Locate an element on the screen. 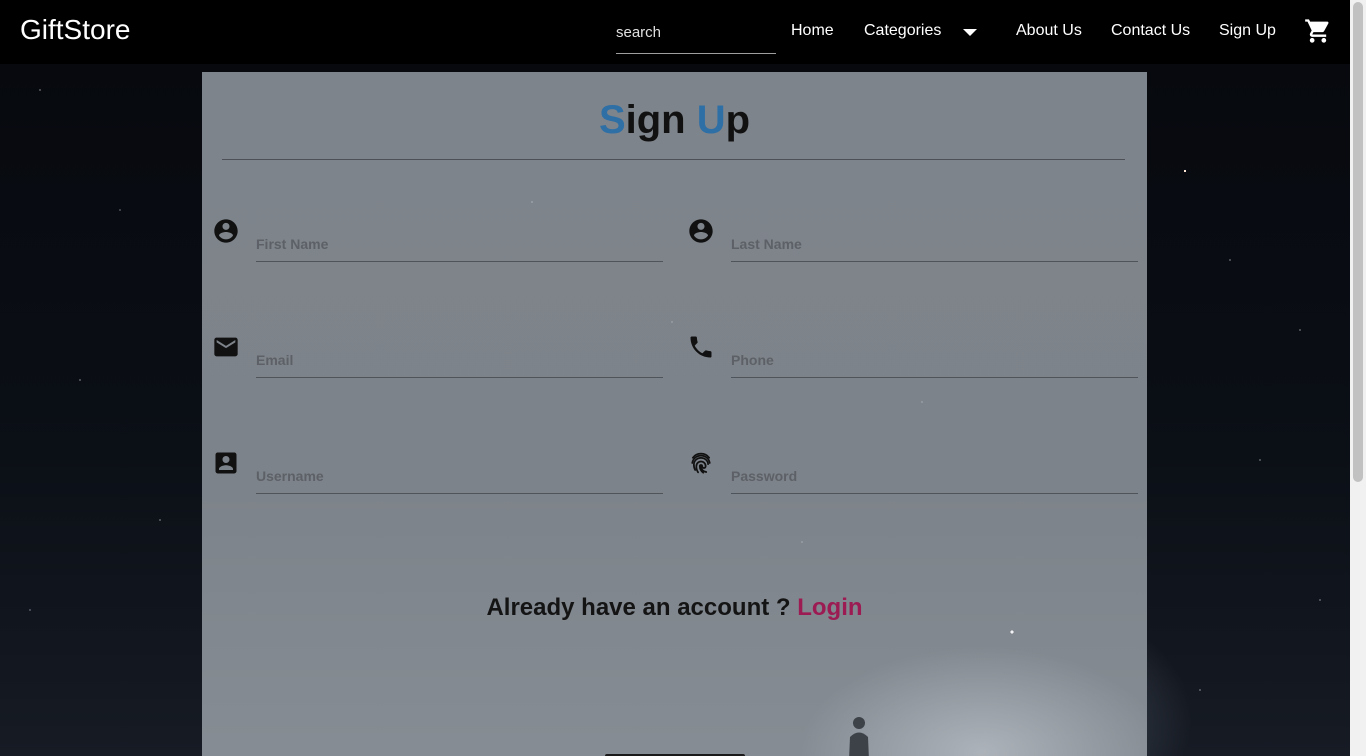 The height and width of the screenshot is (756, 1366). shopping-cart-icon is located at coordinates (1318, 31).